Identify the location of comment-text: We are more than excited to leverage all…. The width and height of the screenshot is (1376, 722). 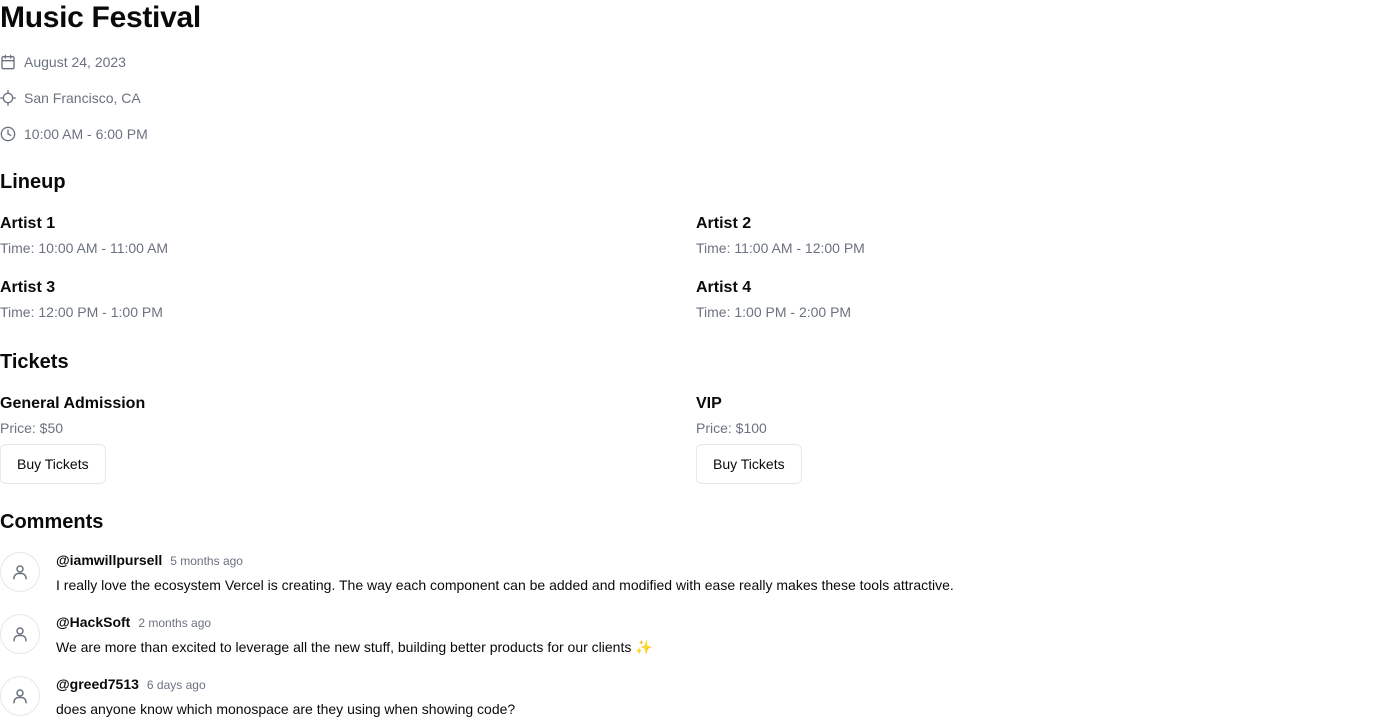
(354, 647).